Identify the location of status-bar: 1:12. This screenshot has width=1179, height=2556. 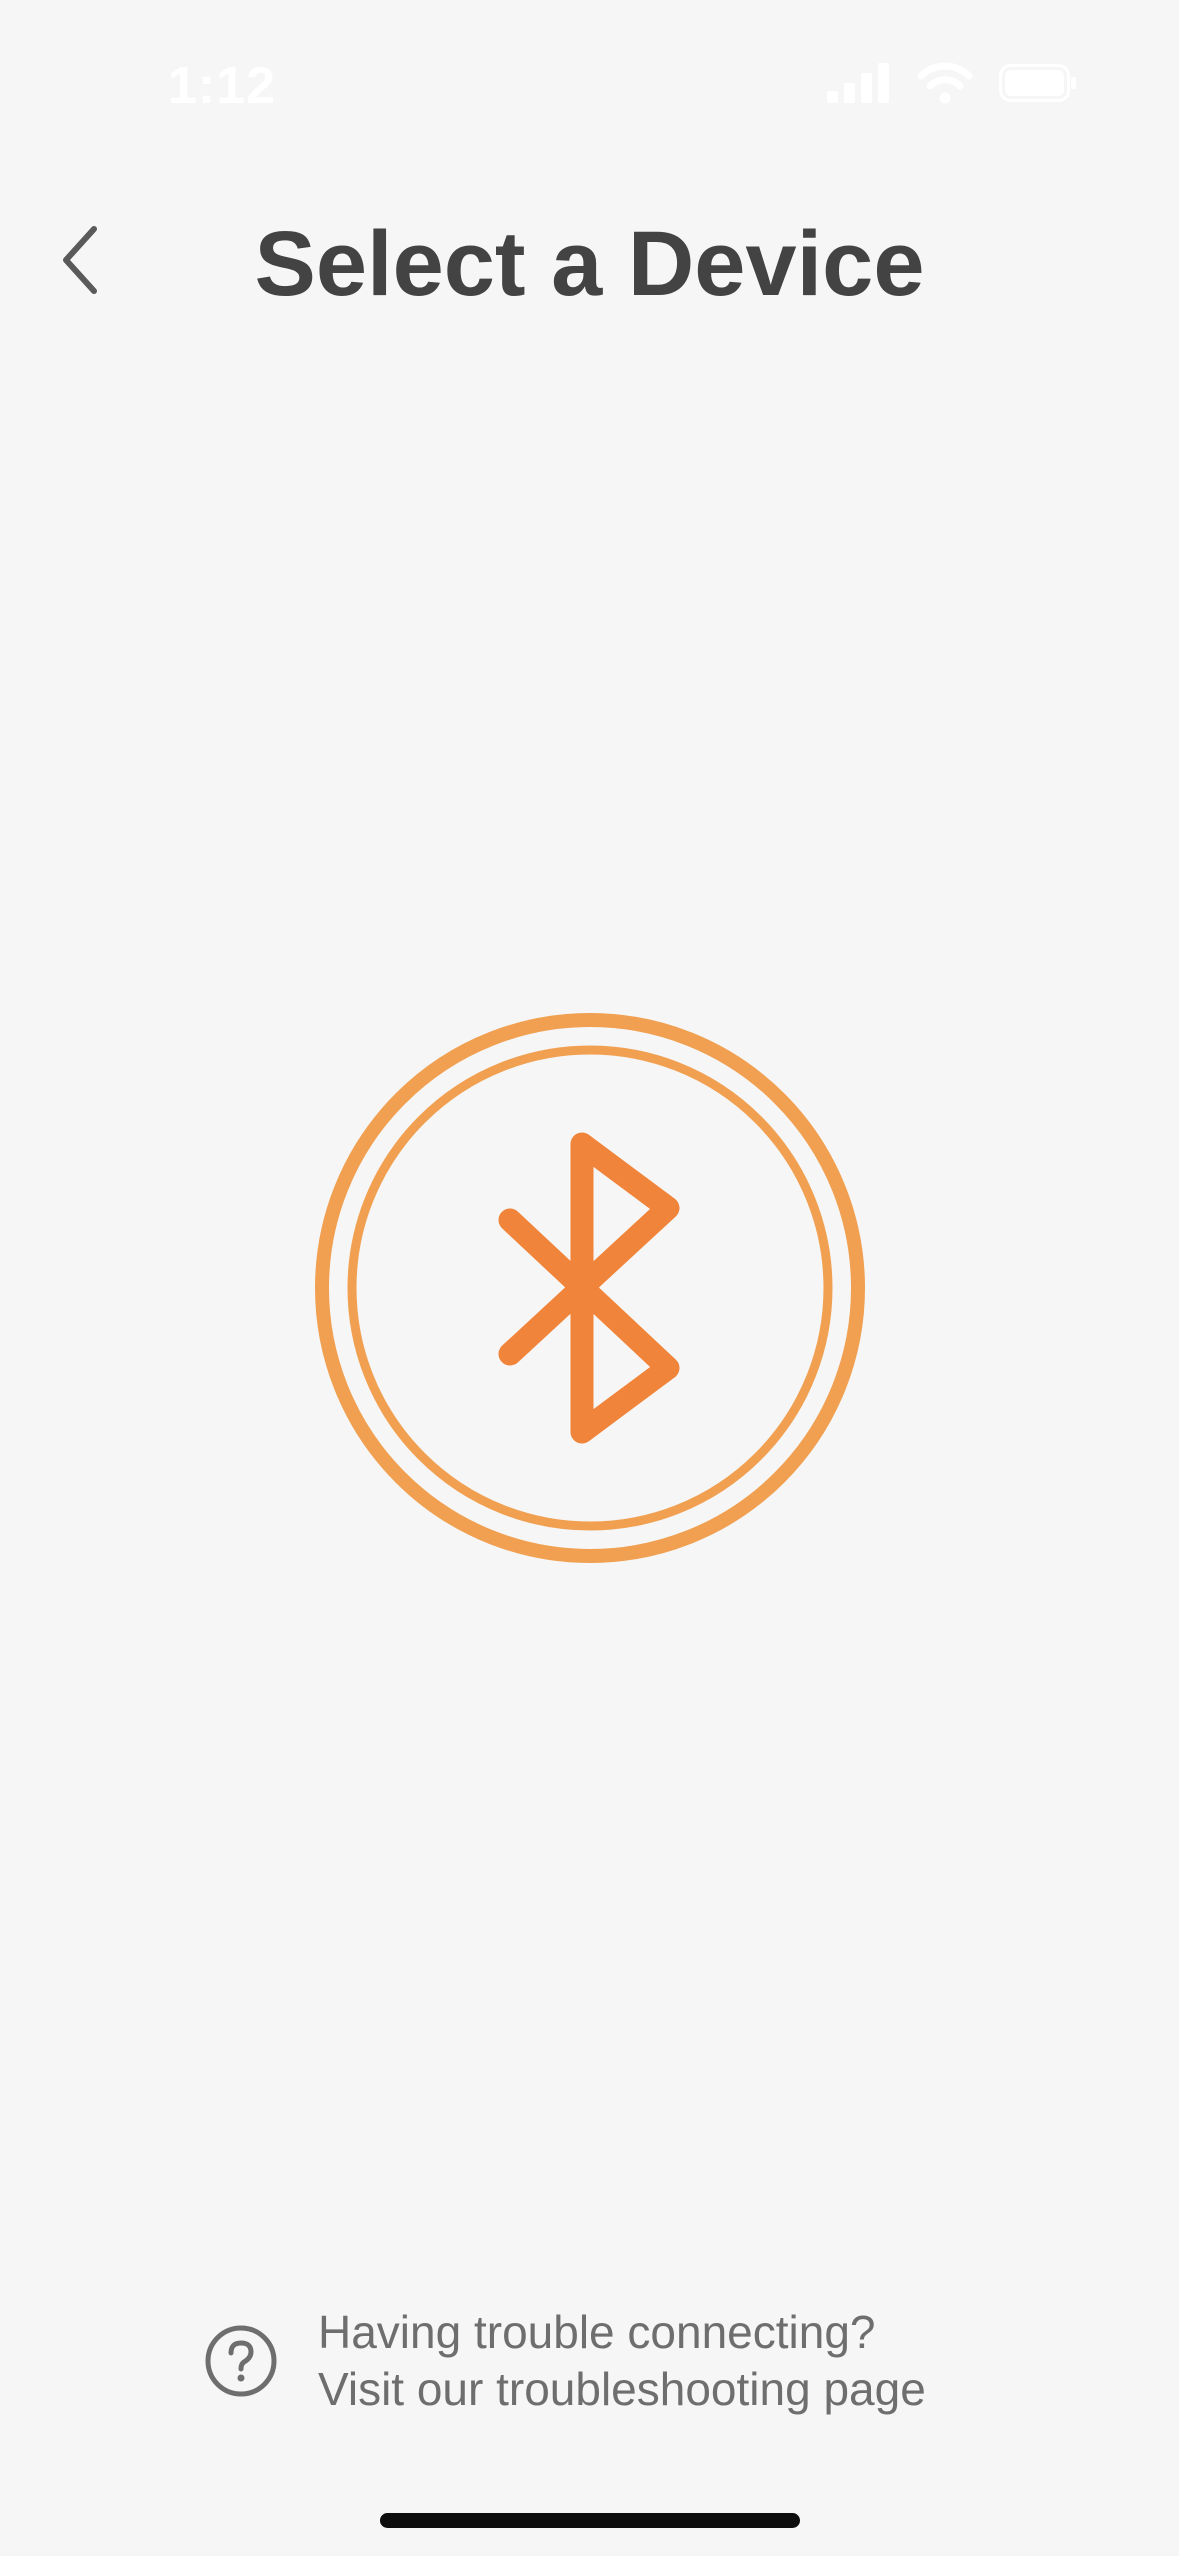
(589, 65).